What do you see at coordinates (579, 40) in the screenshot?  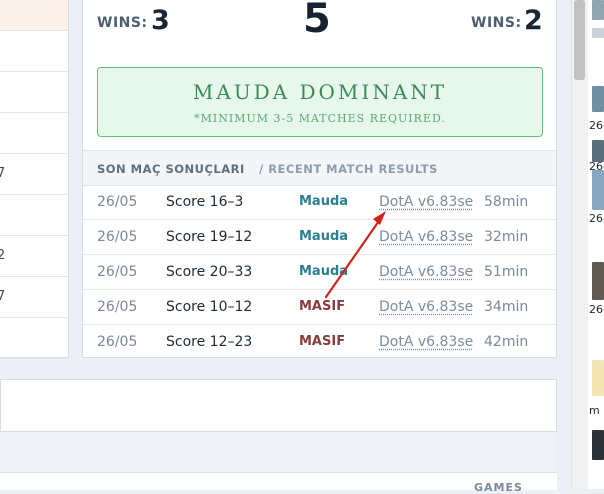 I see `scrollbar-thumb` at bounding box center [579, 40].